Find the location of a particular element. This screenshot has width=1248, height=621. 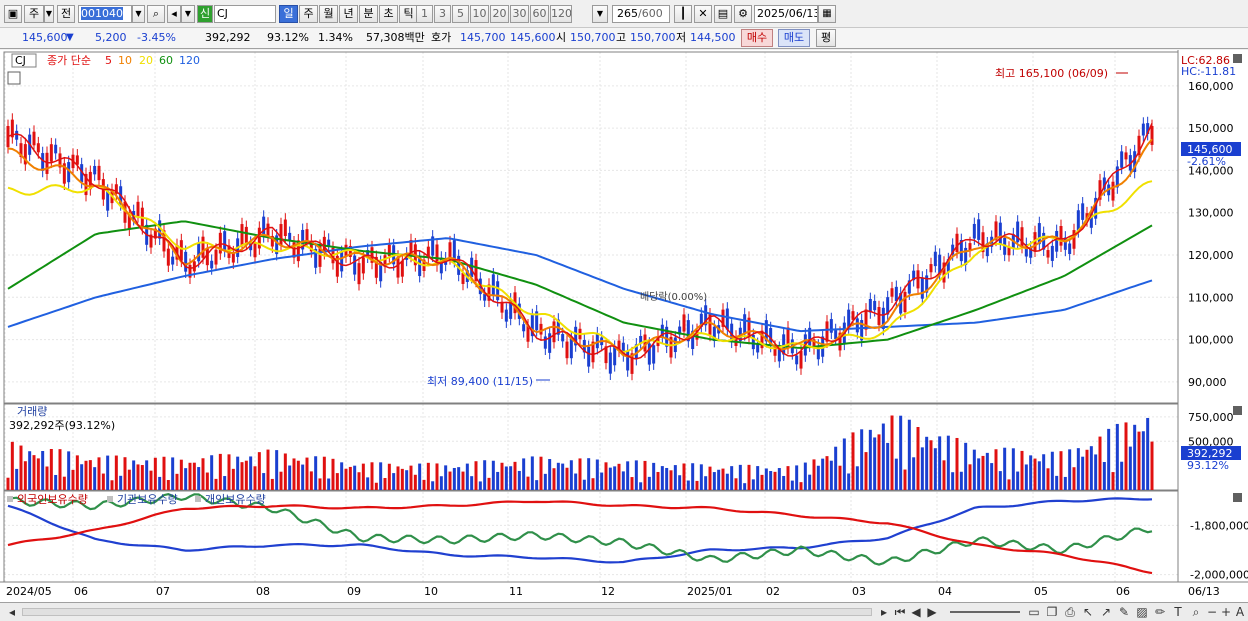

date-field: 2025/06/13 is located at coordinates (786, 14).